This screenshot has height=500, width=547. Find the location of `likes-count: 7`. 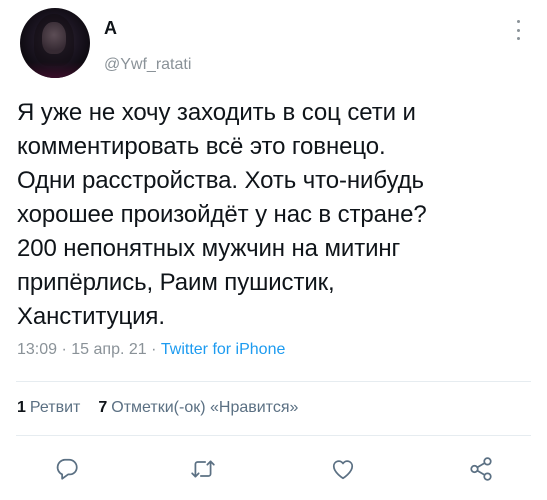

likes-count: 7 is located at coordinates (103, 407).